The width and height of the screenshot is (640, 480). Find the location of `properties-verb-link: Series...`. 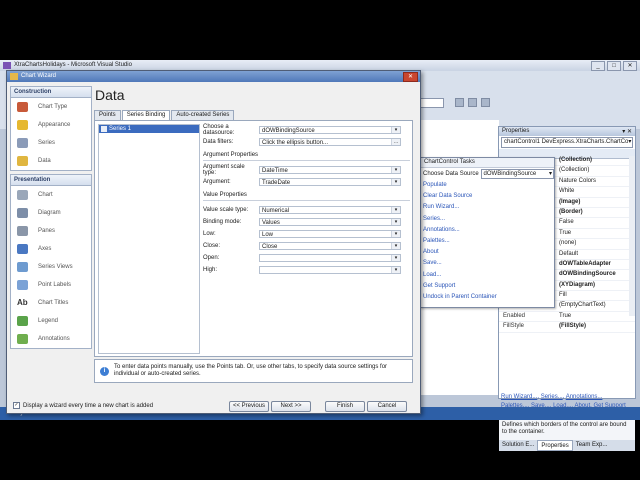

properties-verb-link: Series... is located at coordinates (552, 397).